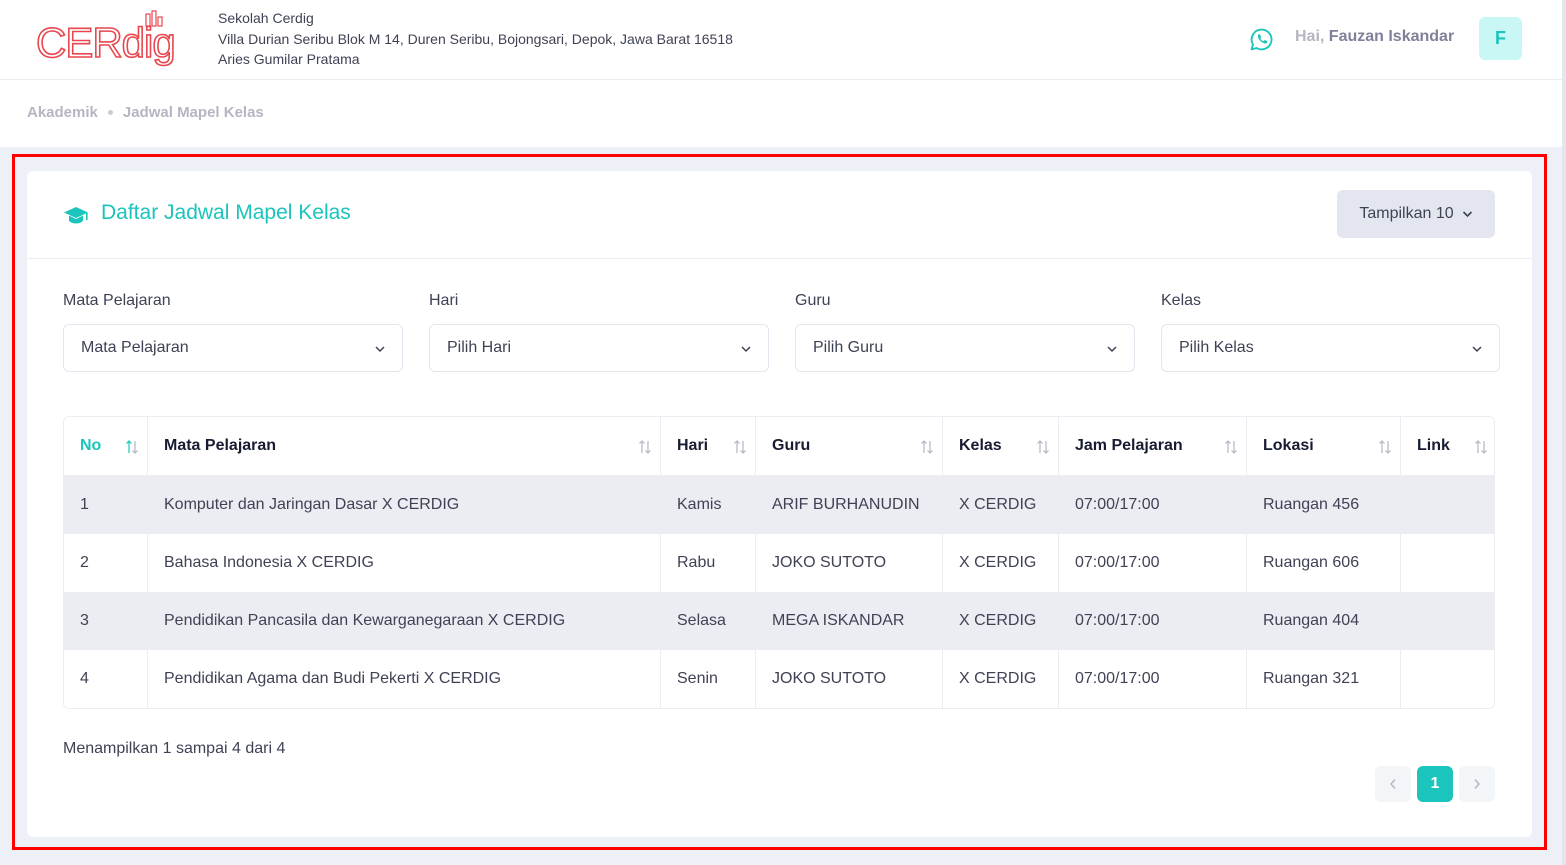 This screenshot has width=1566, height=865. What do you see at coordinates (1500, 38) in the screenshot?
I see `avatar: F` at bounding box center [1500, 38].